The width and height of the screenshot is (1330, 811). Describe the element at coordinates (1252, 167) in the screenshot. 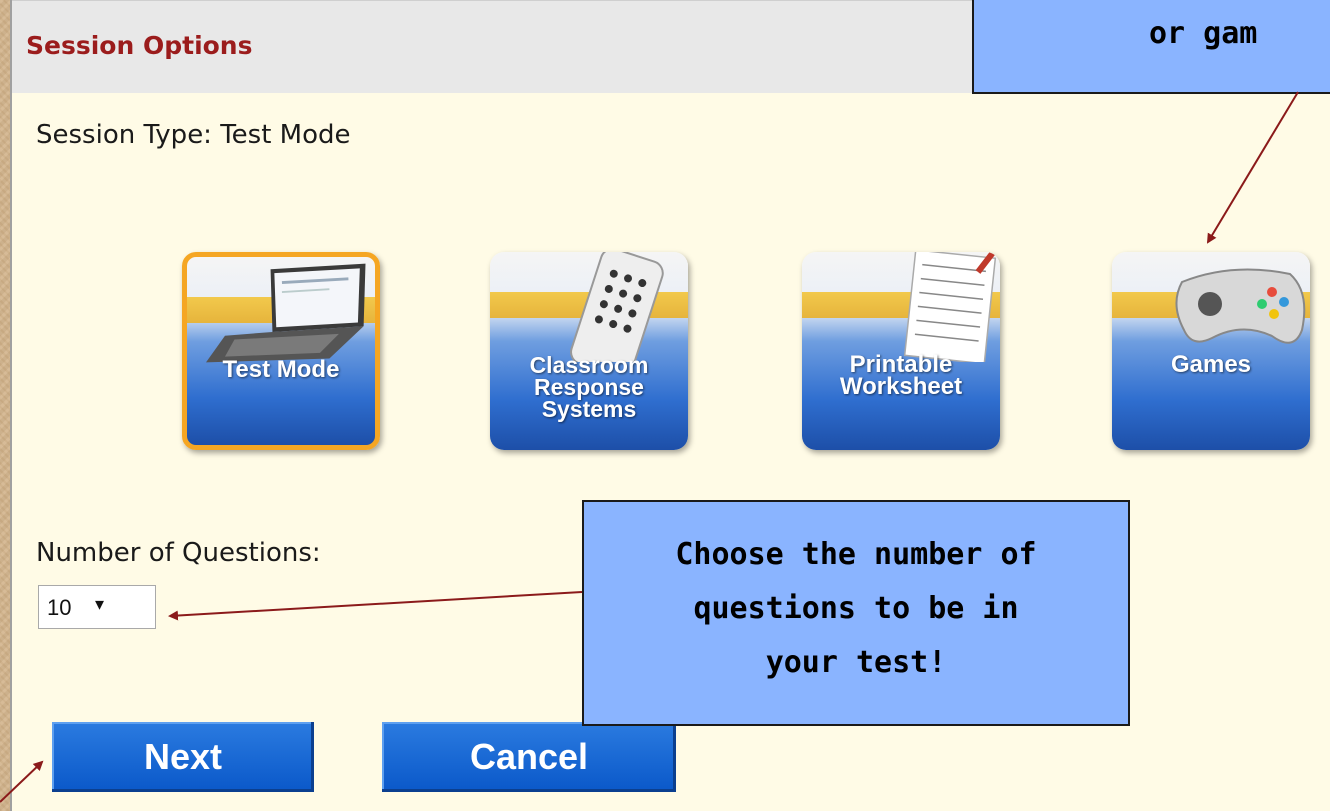

I see `arrow-to-games` at that location.